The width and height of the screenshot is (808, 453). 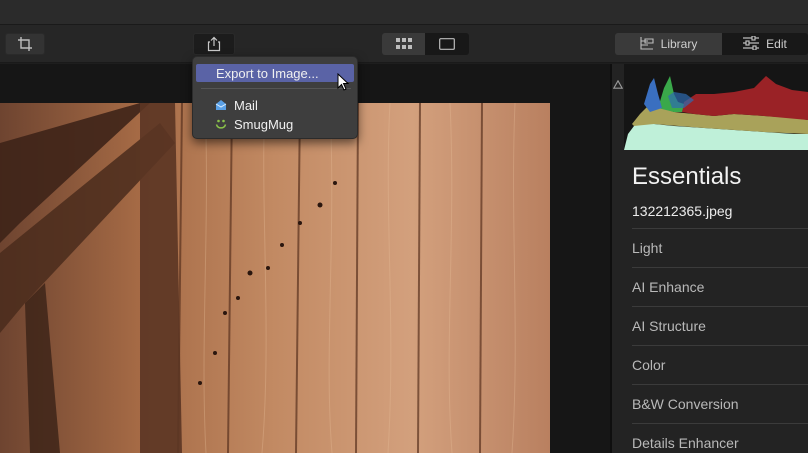 I want to click on tool-label: Color, so click(x=649, y=365).